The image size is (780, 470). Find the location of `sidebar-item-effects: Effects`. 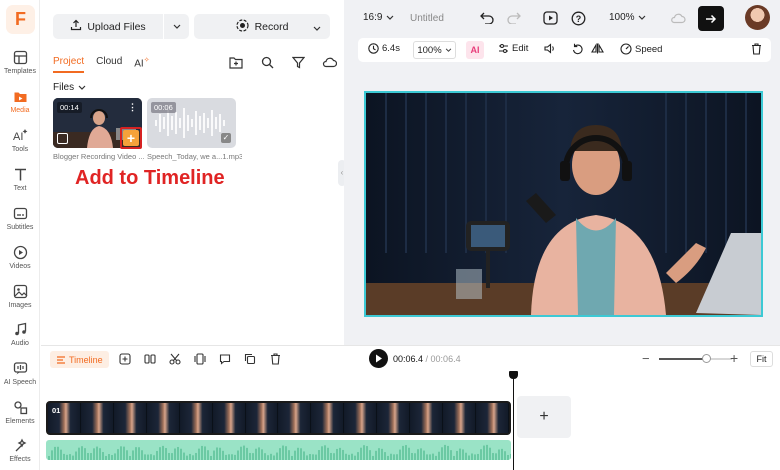

sidebar-item-effects: Effects is located at coordinates (20, 453).